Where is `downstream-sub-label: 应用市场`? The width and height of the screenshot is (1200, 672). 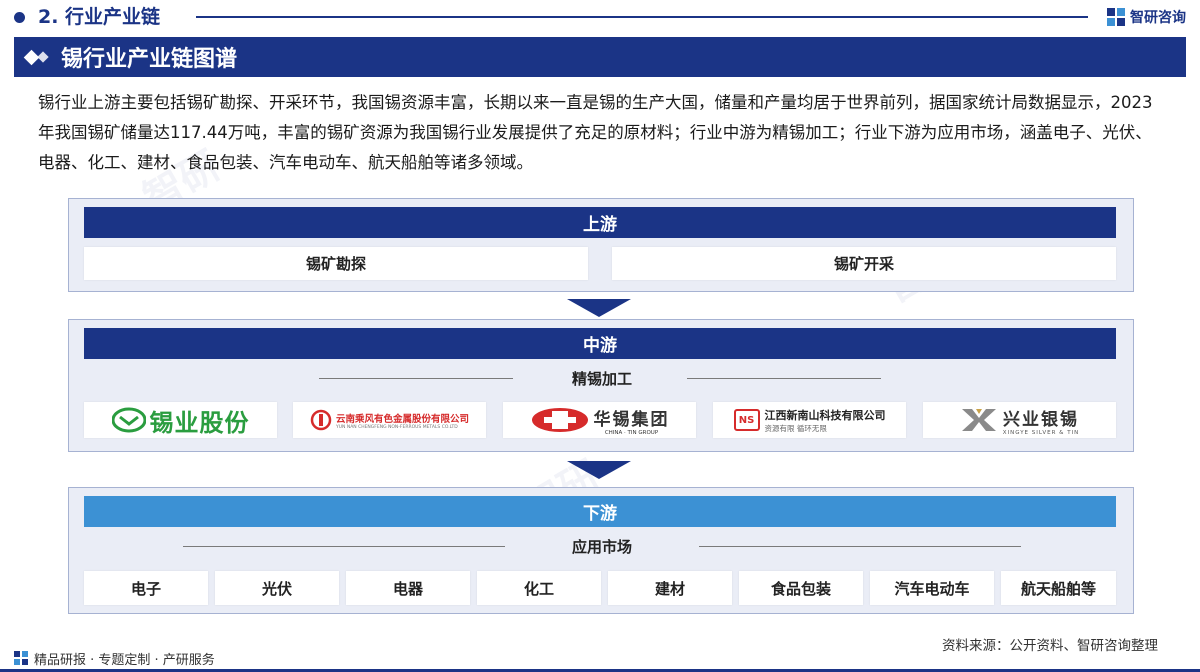 downstream-sub-label: 应用市场 is located at coordinates (601, 547).